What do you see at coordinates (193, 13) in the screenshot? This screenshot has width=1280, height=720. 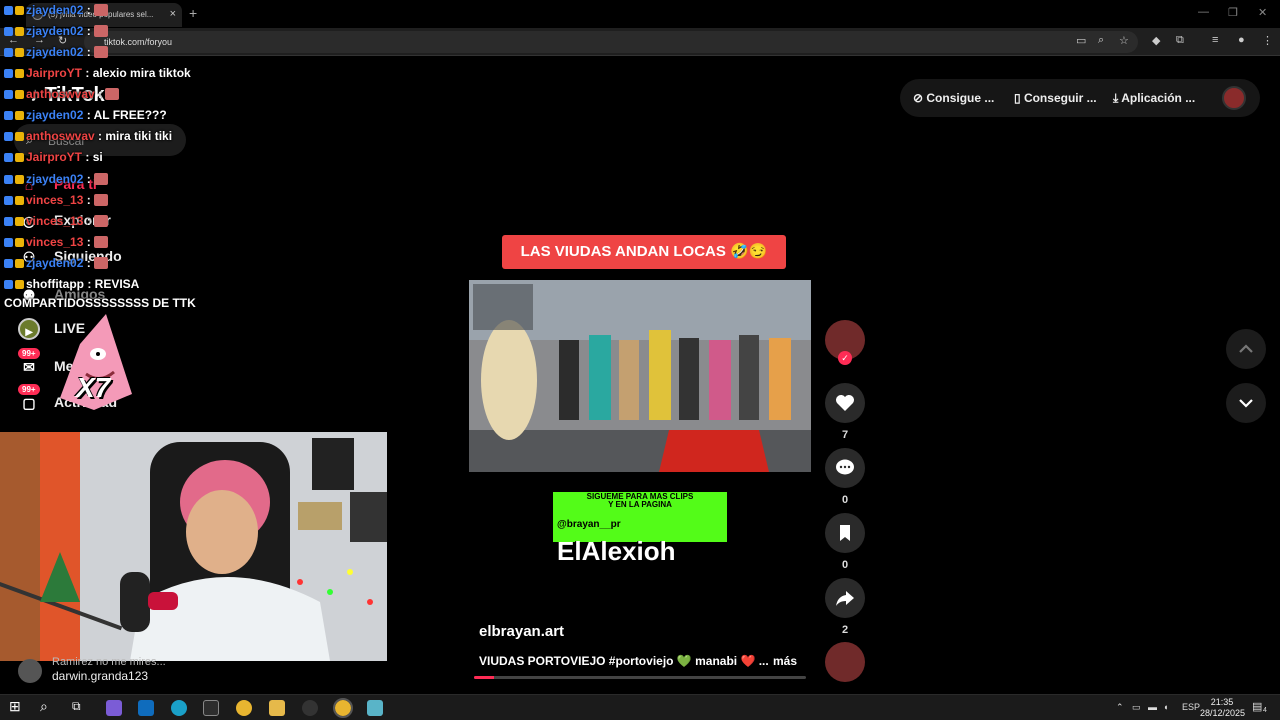 I see `new-tab-button: +` at bounding box center [193, 13].